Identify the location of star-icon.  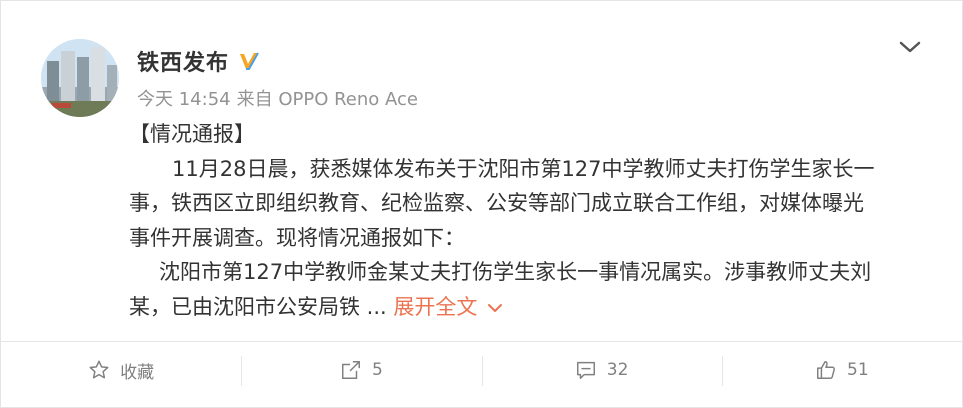
(99, 369).